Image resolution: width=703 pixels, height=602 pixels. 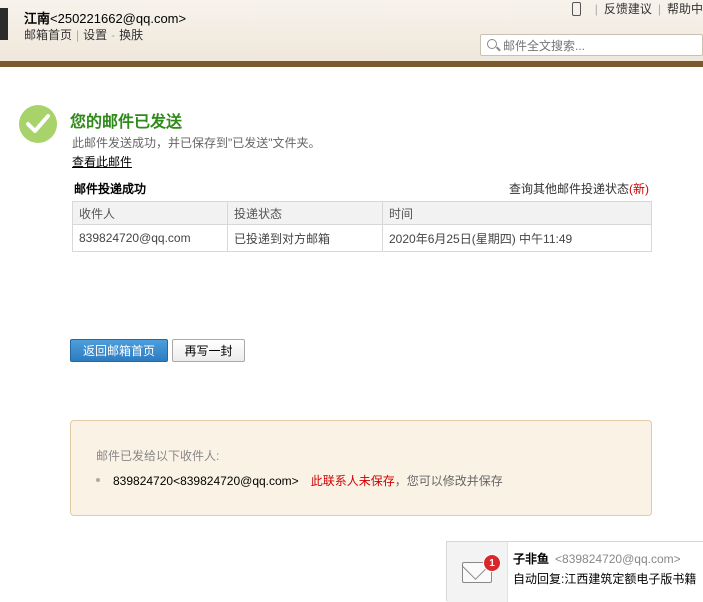 I want to click on back-to-home-button: 返回邮箱首页, so click(x=119, y=350).